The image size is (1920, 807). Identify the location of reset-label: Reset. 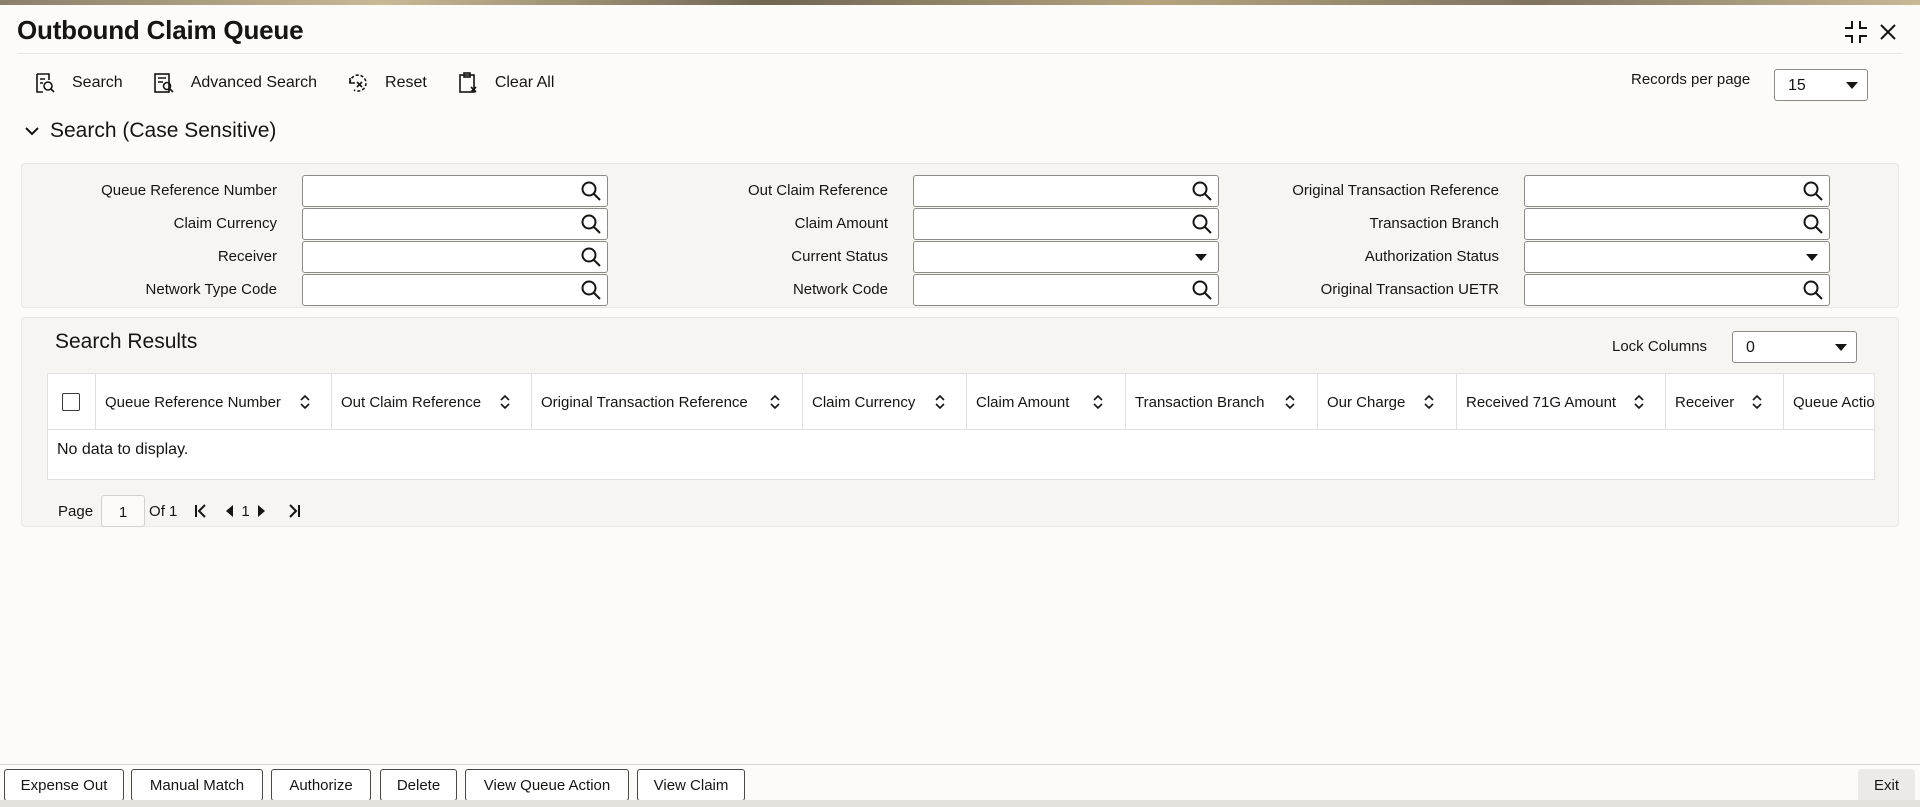
(406, 82).